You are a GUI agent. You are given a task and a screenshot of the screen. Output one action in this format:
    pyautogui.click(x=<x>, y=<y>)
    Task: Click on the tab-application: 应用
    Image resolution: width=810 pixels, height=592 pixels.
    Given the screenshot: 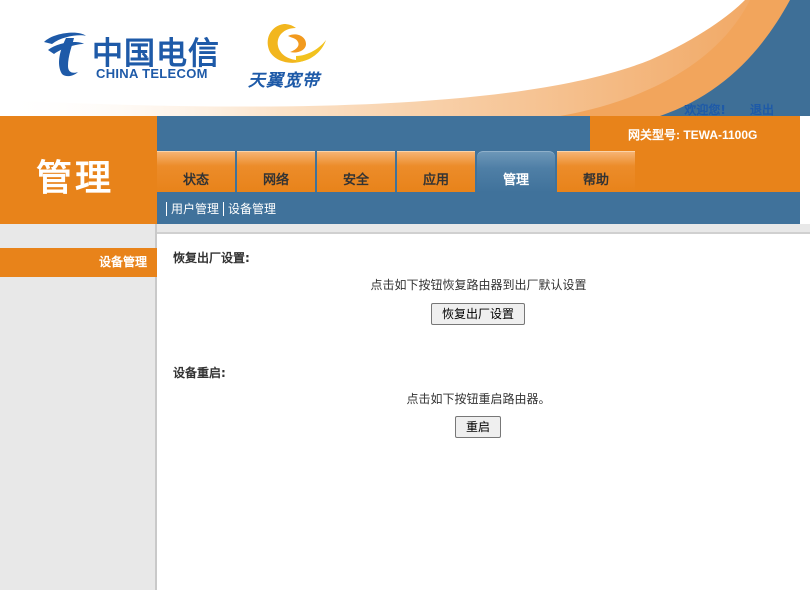 What is the action you would take?
    pyautogui.click(x=436, y=171)
    